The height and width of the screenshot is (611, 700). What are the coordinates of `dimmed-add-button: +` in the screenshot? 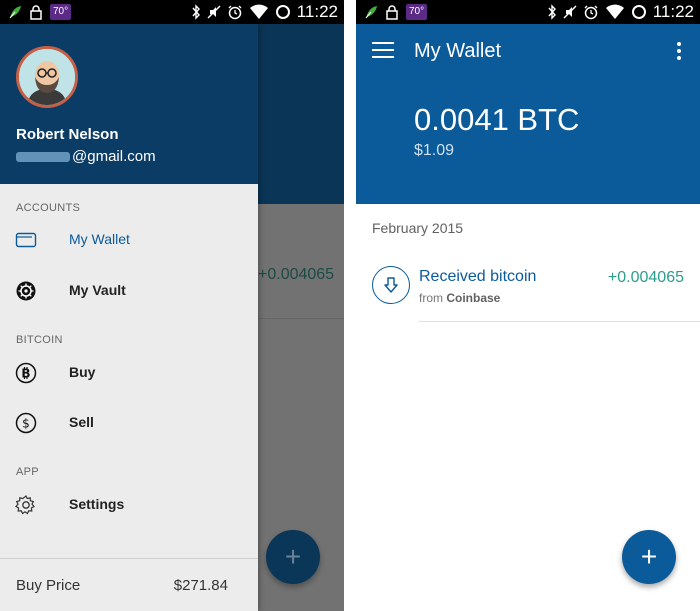 It's located at (293, 557).